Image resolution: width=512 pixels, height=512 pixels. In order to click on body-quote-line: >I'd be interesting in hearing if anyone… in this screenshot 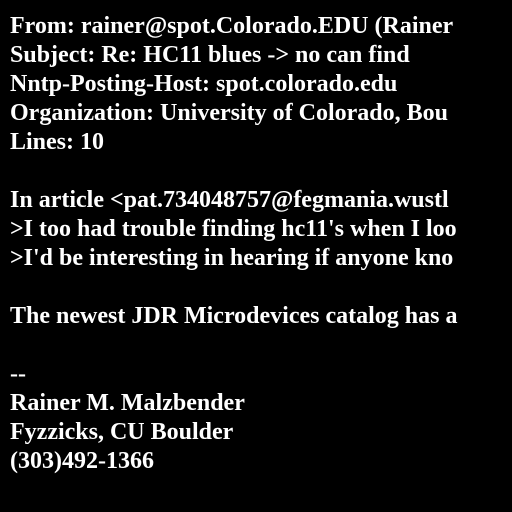, I will do `click(232, 258)`.